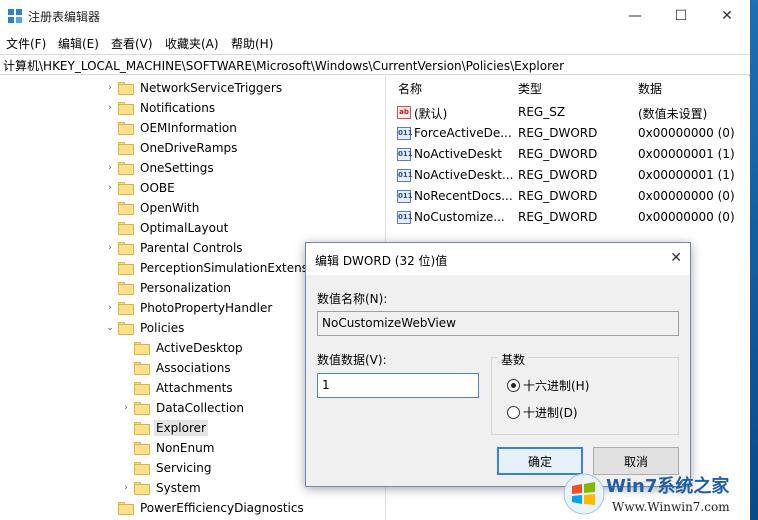 The image size is (758, 520). I want to click on tree-item: Explorer, so click(164, 428).